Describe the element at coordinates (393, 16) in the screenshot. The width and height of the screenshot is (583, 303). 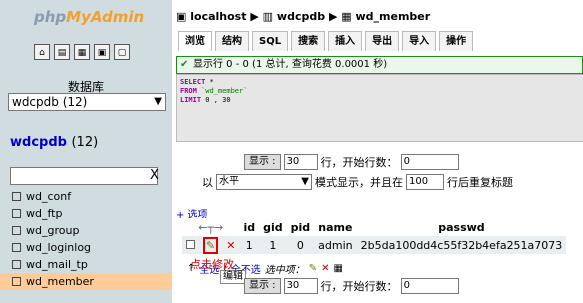
I see `breadcrumb-table: wd_member` at that location.